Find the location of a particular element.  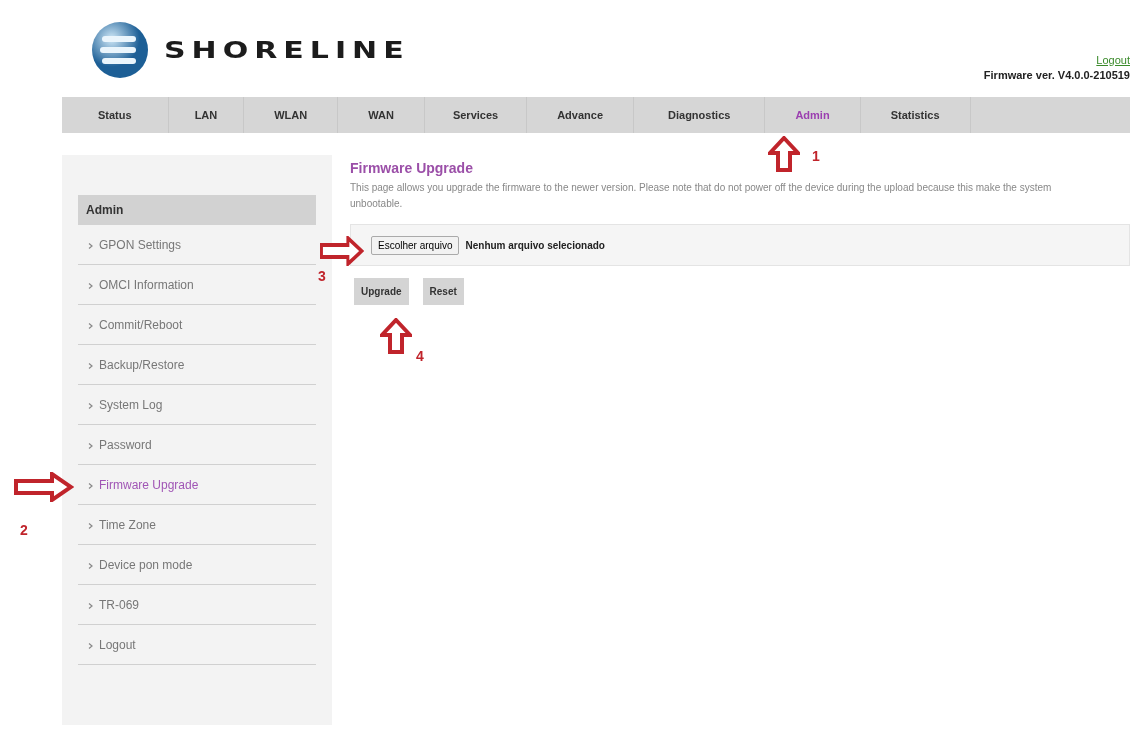

form-button: Upgrade is located at coordinates (381, 291).